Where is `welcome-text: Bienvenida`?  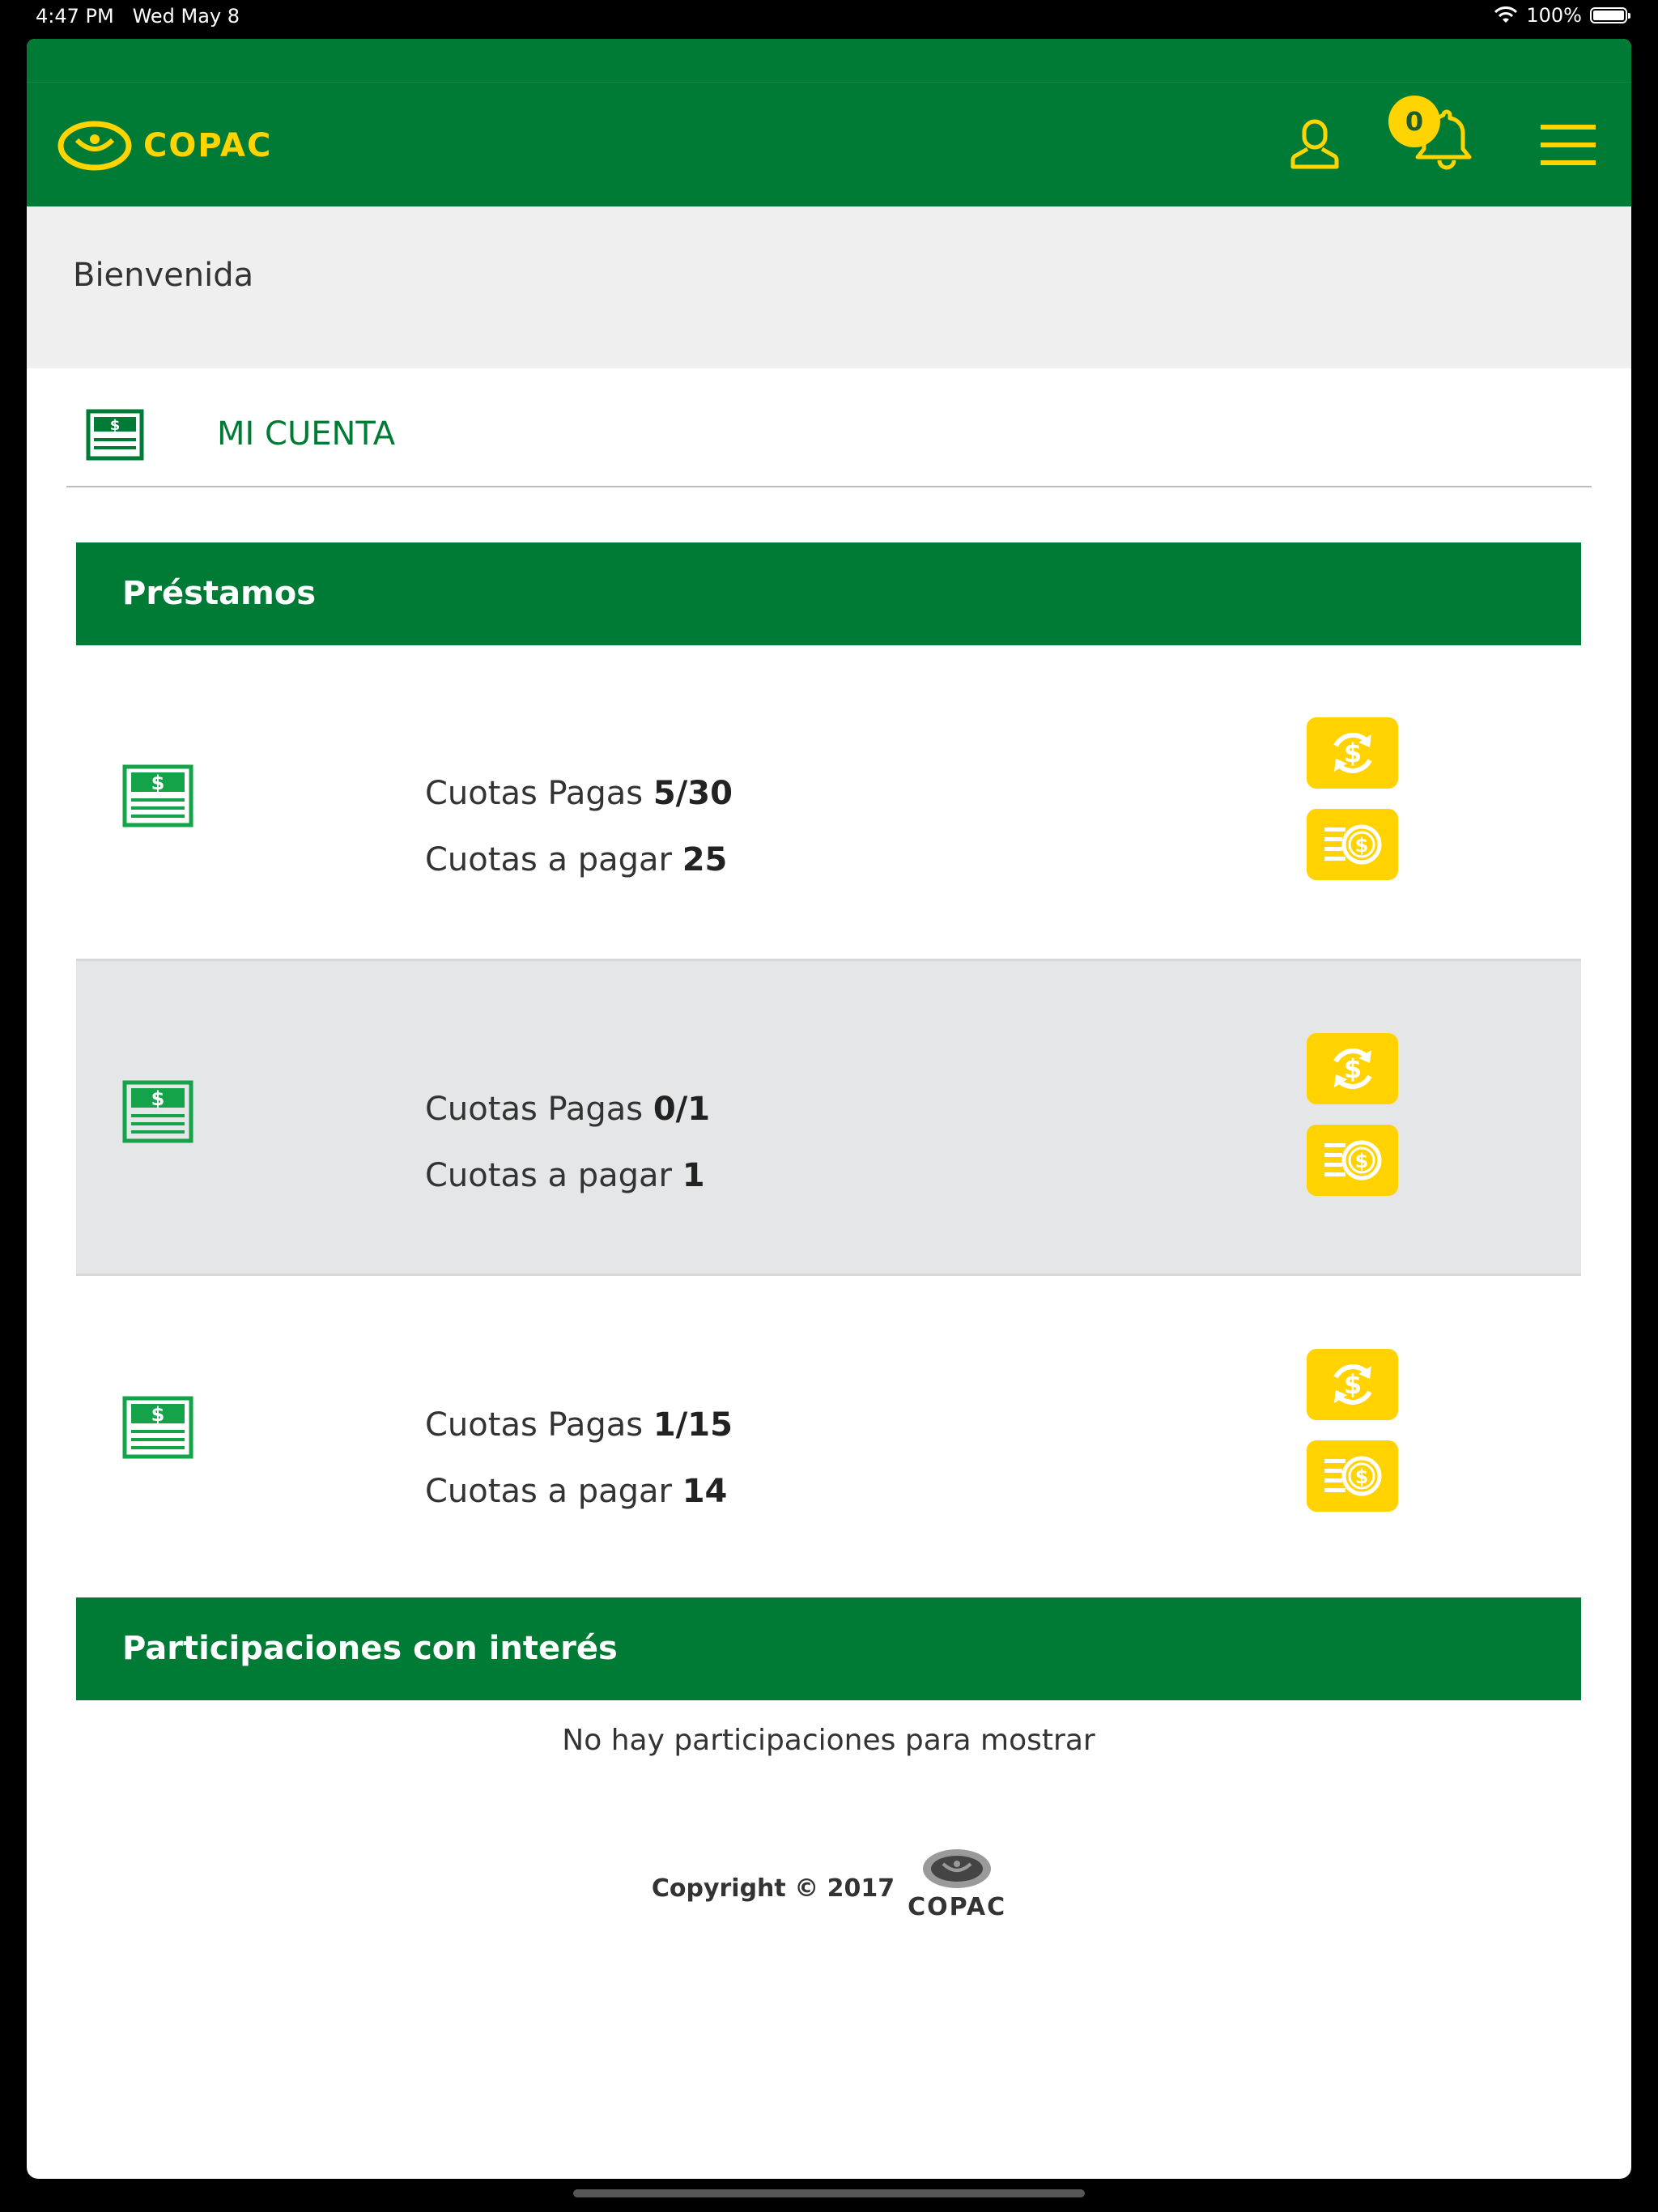 welcome-text: Bienvenida is located at coordinates (163, 276).